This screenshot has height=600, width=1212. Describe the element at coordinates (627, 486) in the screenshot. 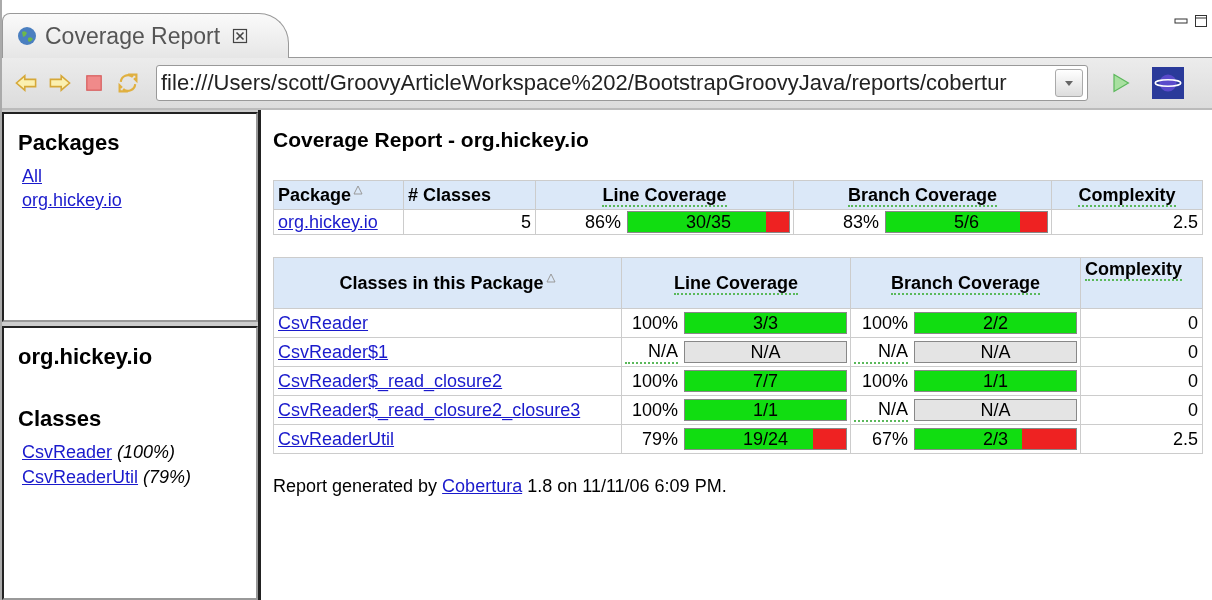

I see `footer-text: 1.8 on 11/11/06 6:09 PM.` at that location.